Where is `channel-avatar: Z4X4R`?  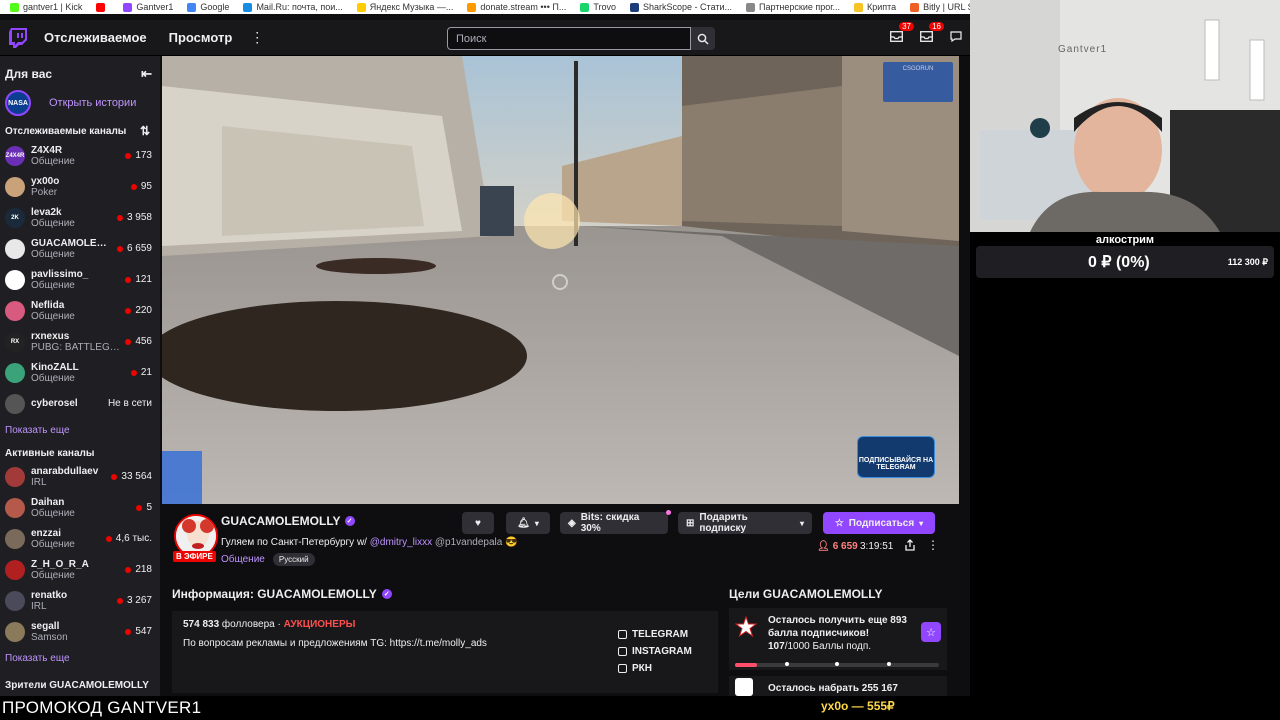
channel-avatar: Z4X4R is located at coordinates (15, 155).